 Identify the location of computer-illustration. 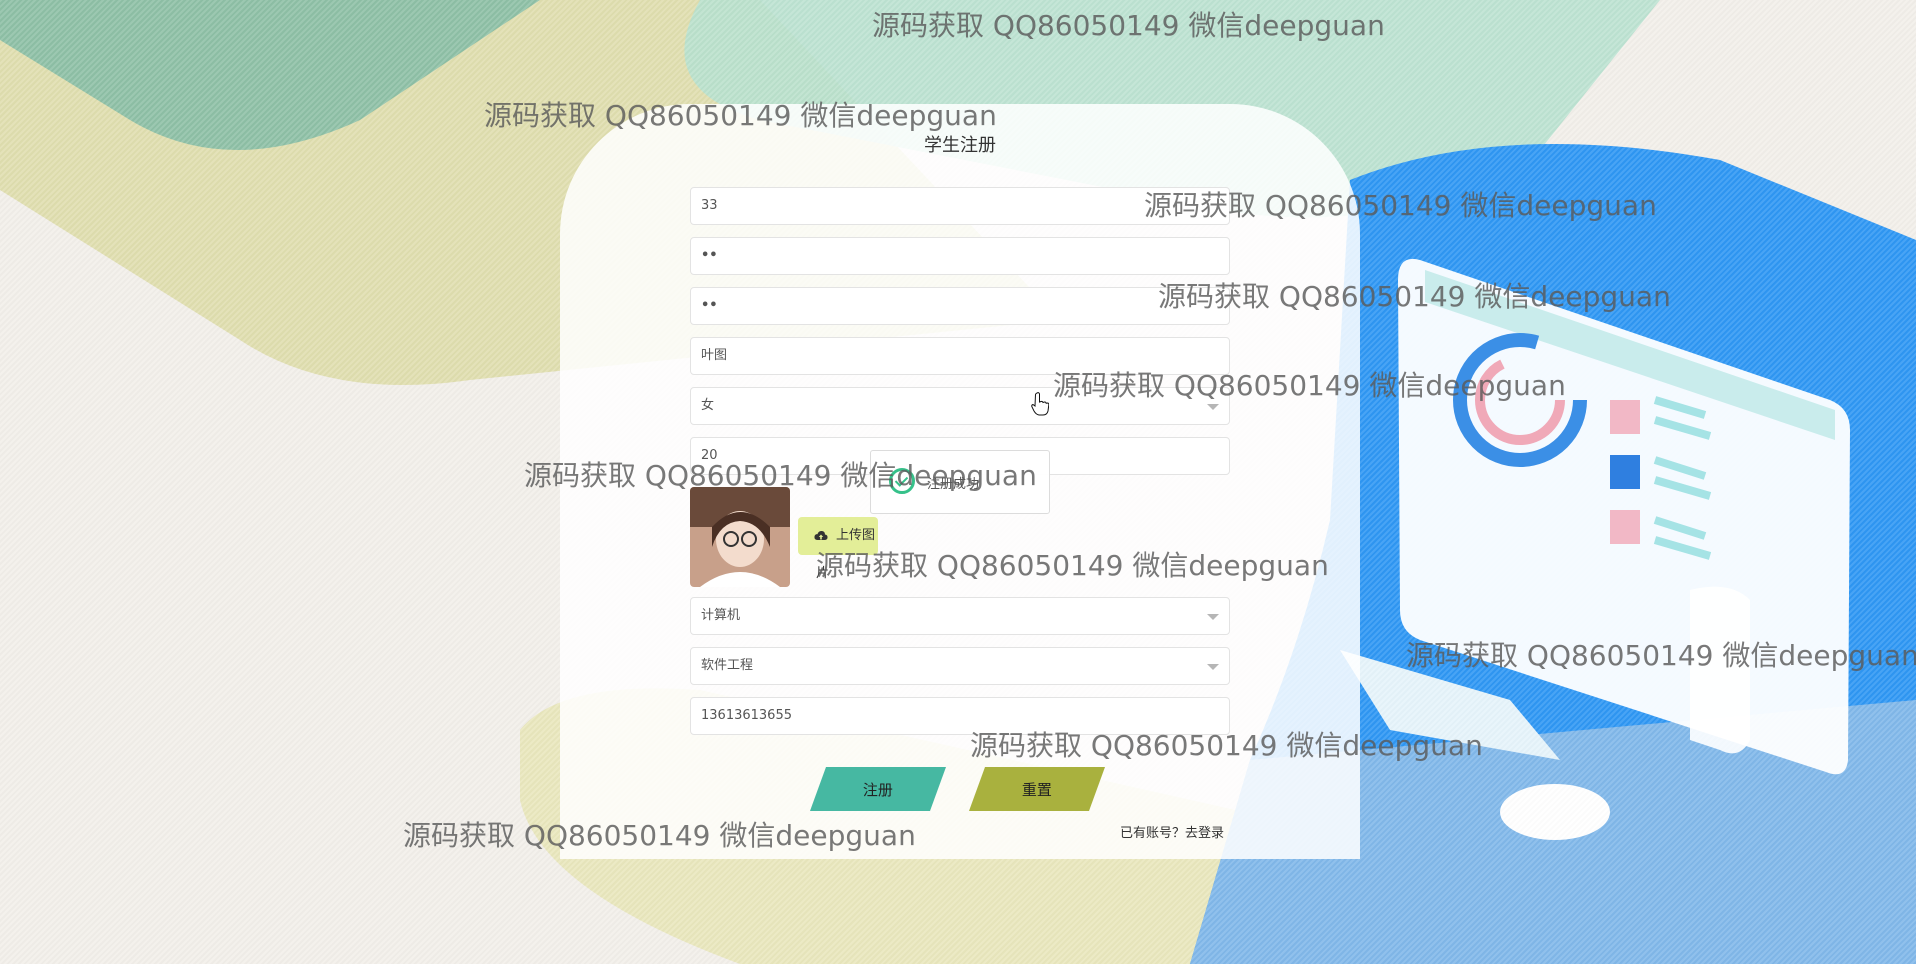
(1624, 516).